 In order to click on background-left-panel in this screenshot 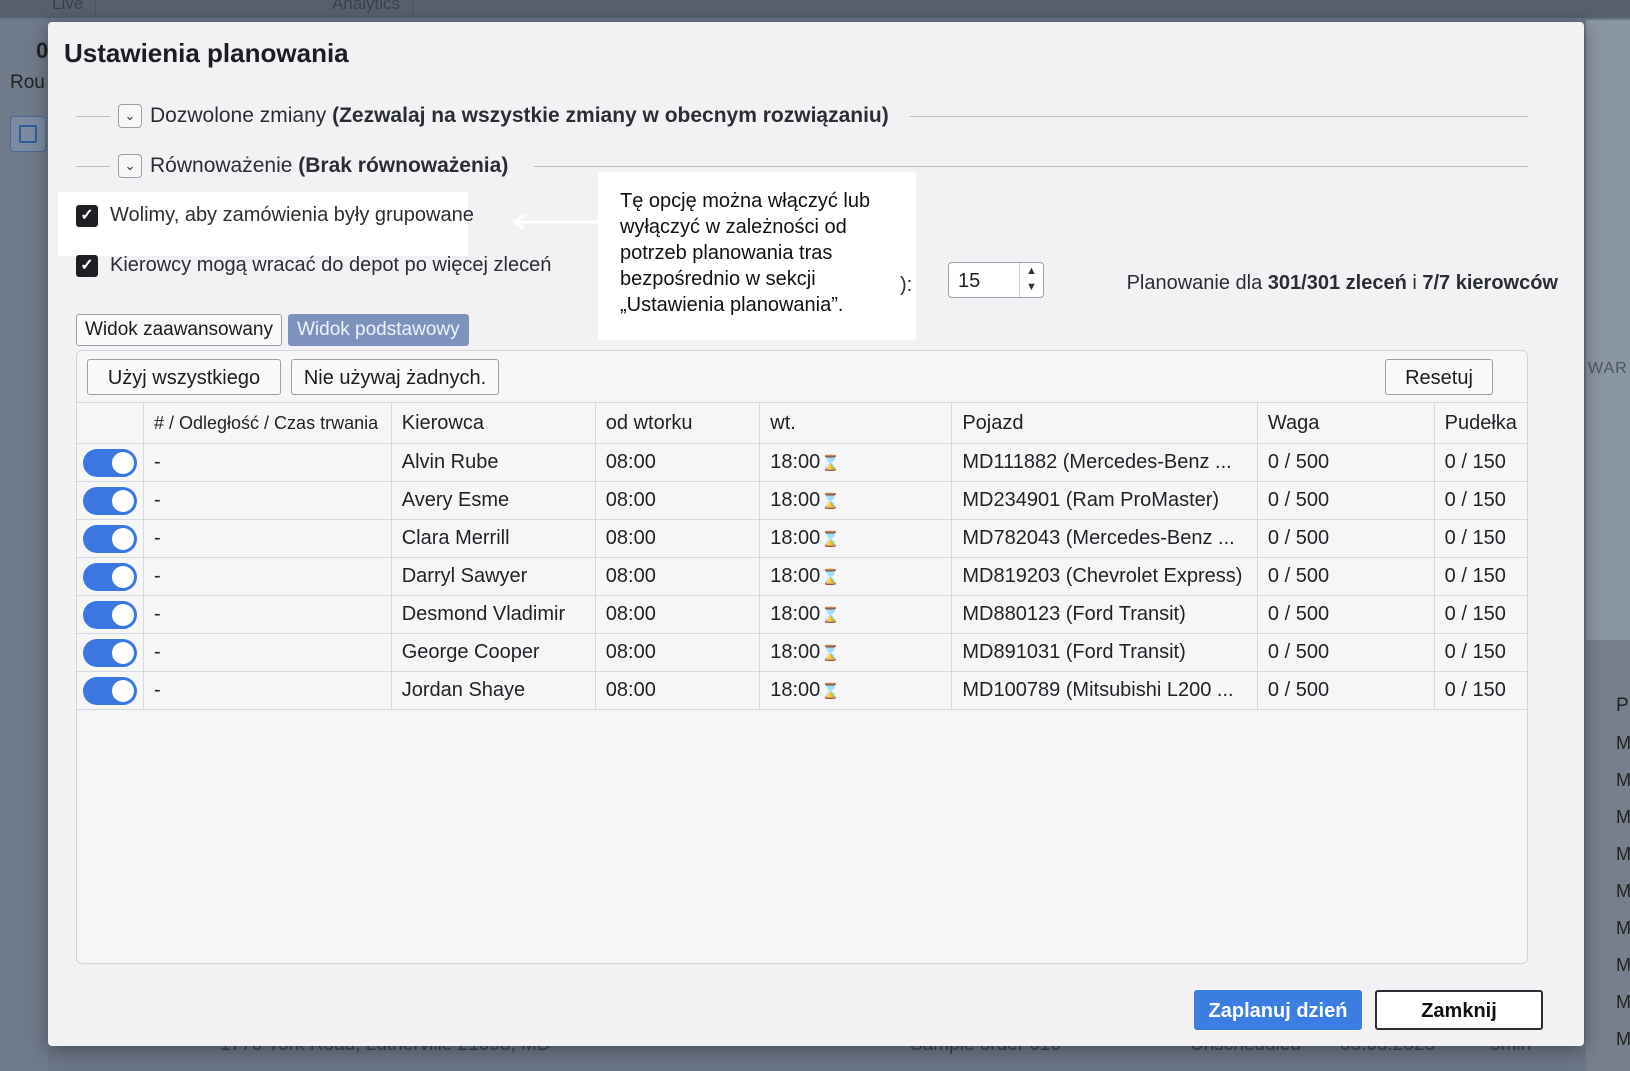, I will do `click(24, 545)`.